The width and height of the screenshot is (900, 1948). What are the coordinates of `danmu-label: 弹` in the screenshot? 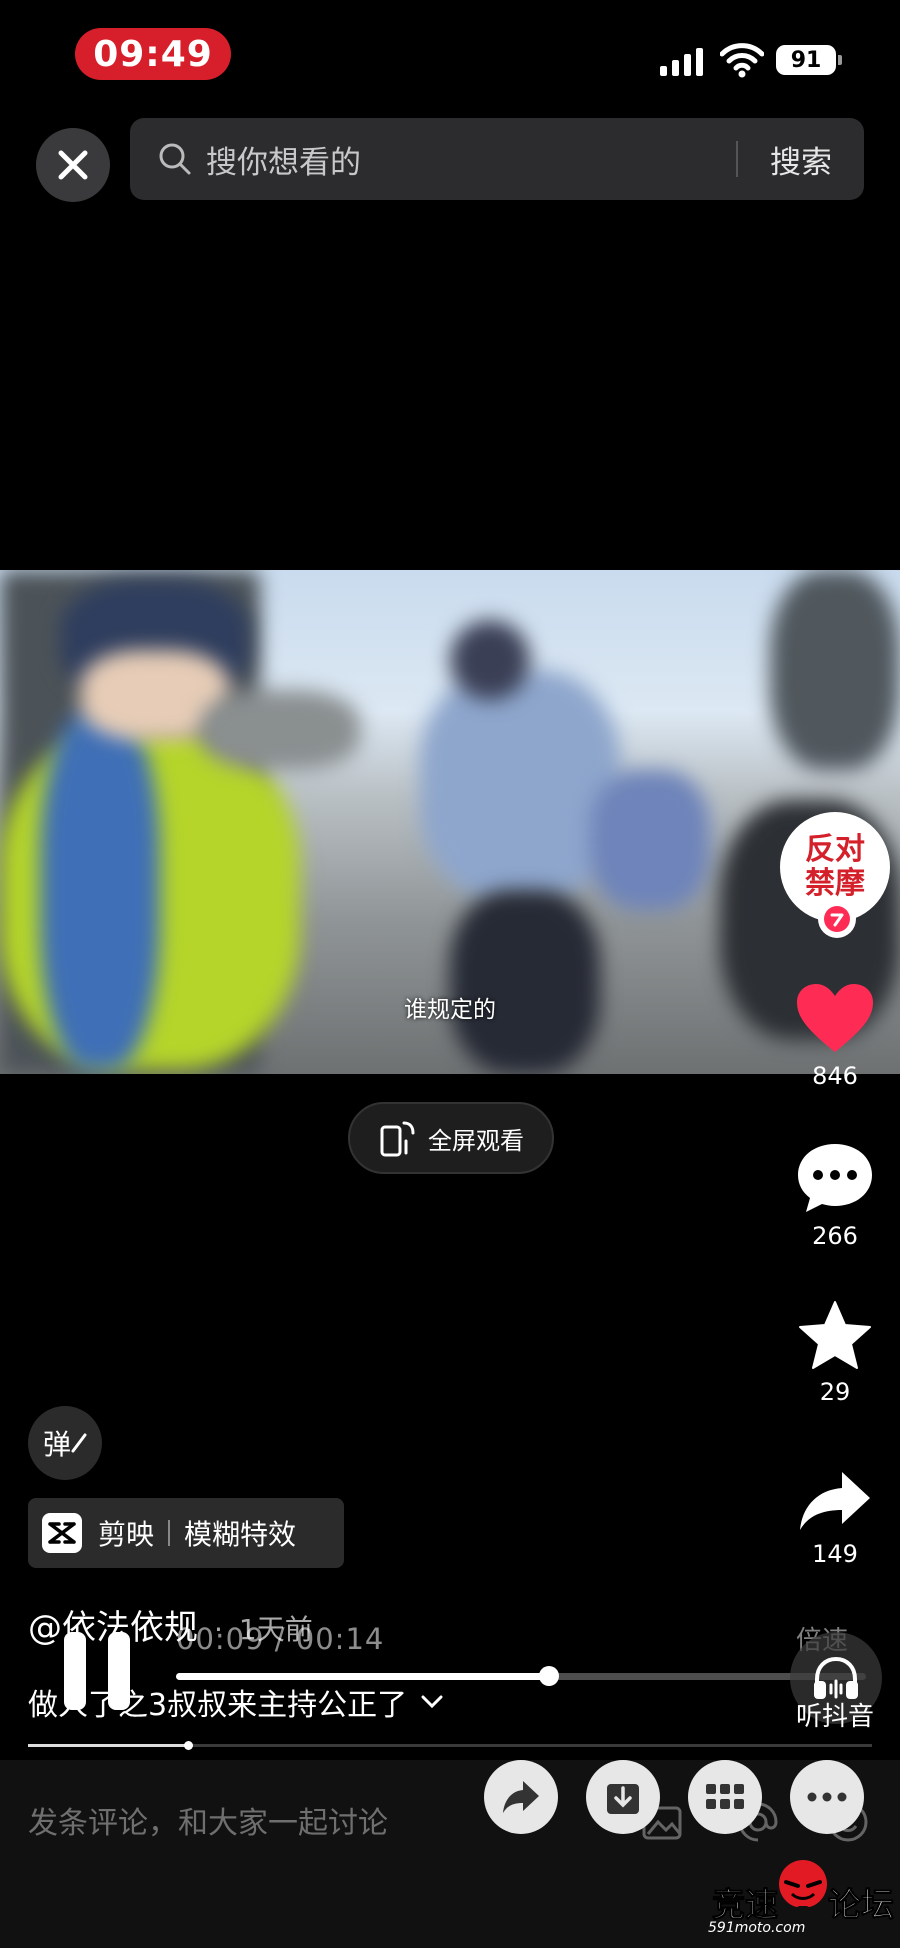 It's located at (56, 1444).